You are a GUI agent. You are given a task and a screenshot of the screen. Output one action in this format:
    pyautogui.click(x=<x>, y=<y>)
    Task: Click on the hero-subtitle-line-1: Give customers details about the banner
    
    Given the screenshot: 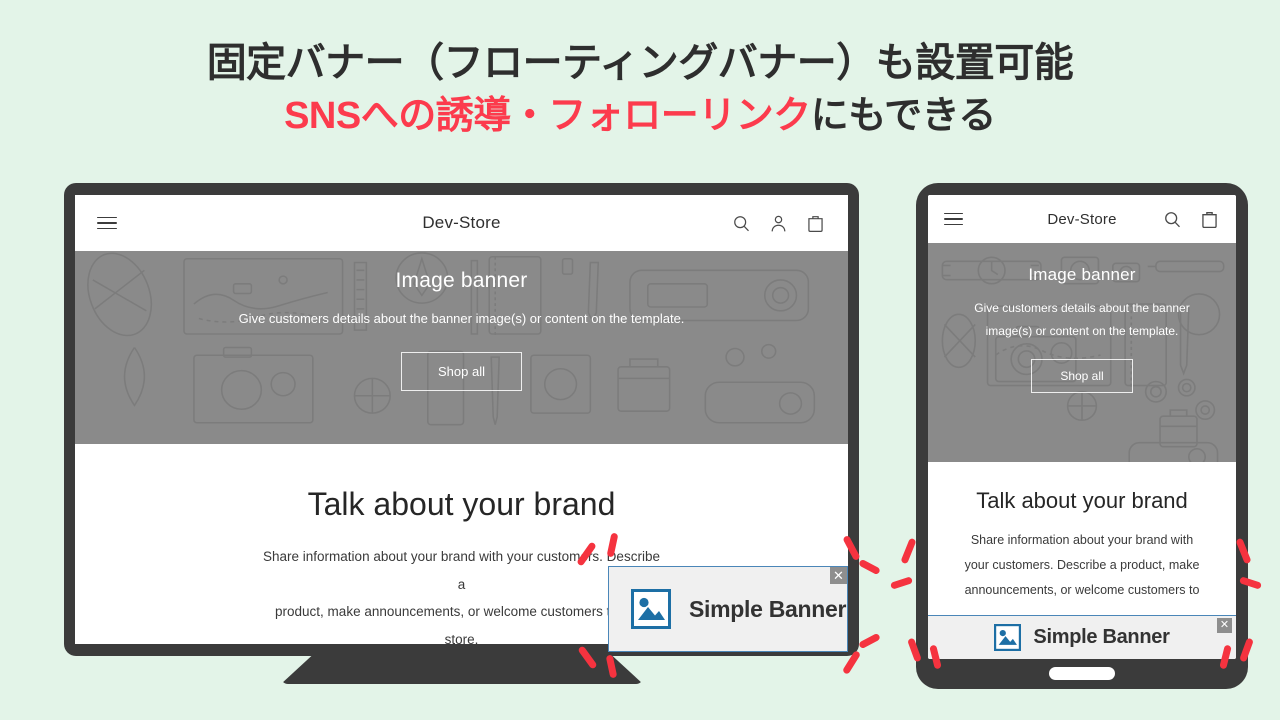 What is the action you would take?
    pyautogui.click(x=1082, y=308)
    